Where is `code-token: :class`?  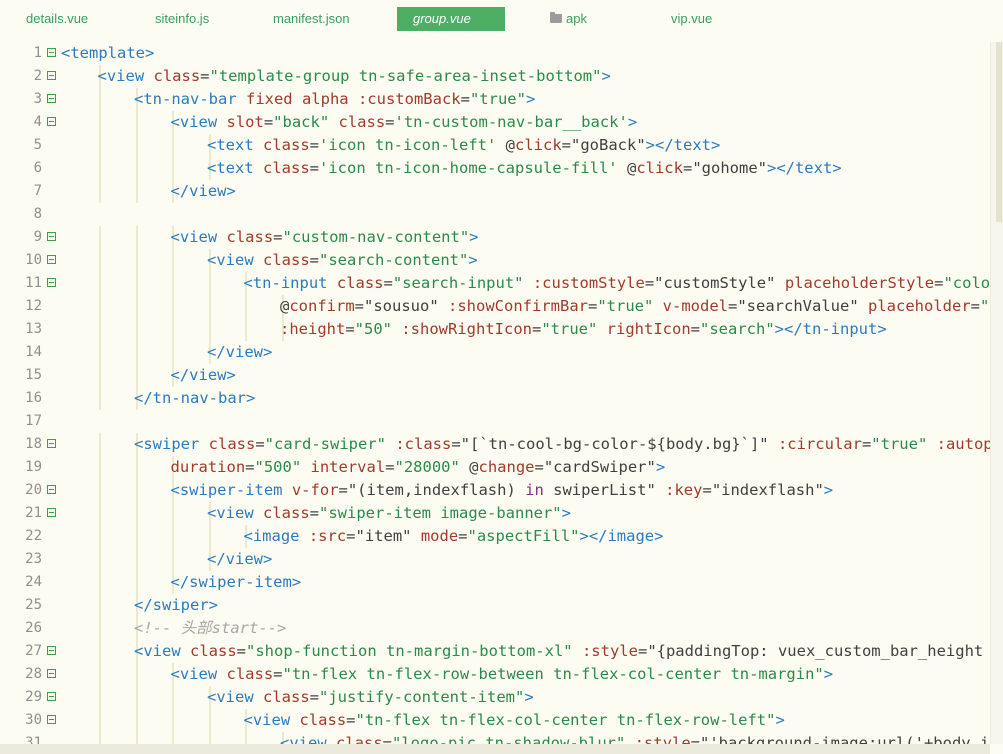 code-token: :class is located at coordinates (423, 444).